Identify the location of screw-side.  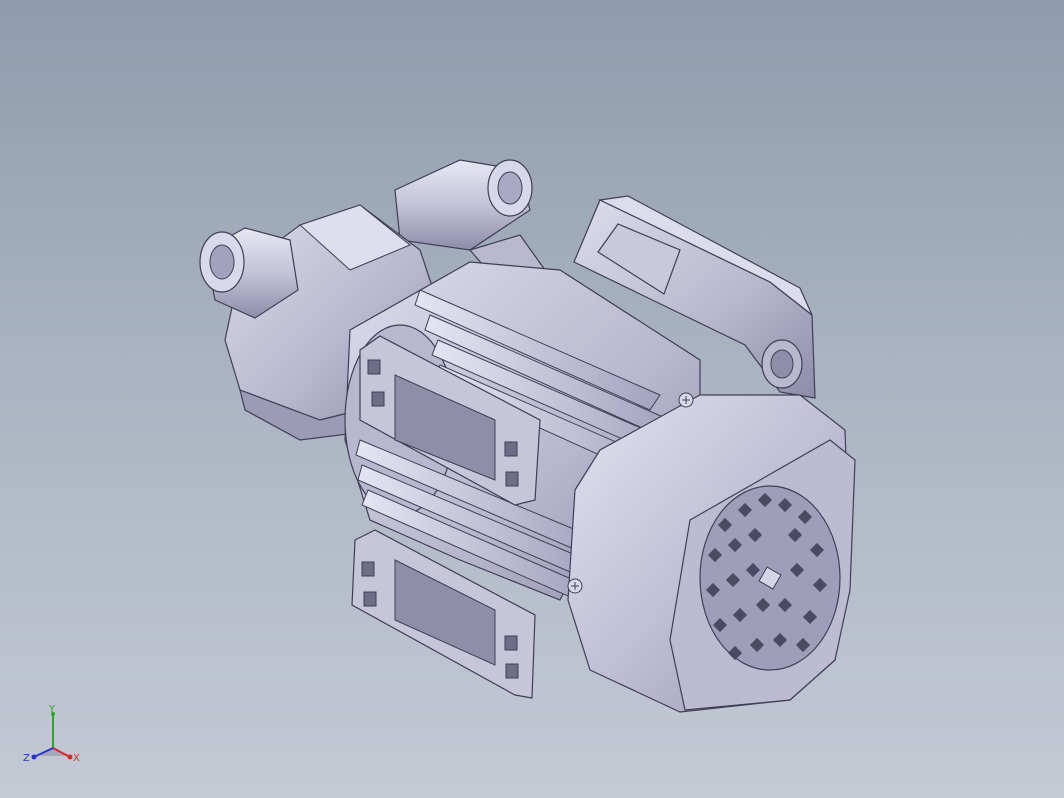
(575, 586).